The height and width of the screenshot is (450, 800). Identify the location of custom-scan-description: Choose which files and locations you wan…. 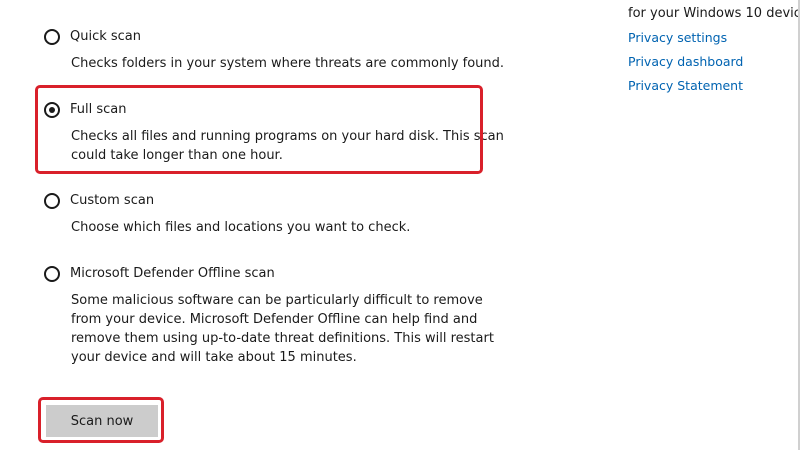
(241, 227).